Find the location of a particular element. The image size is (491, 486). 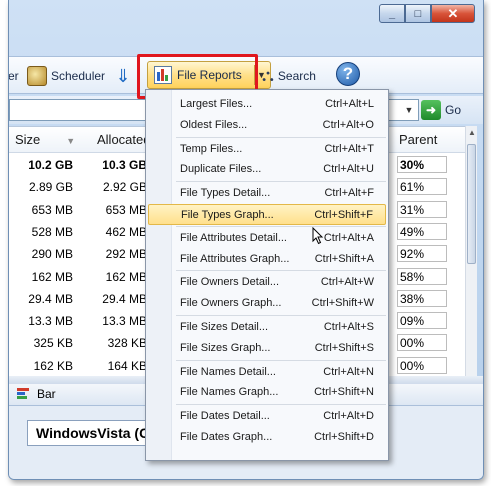

cell-parent-percent: 58% is located at coordinates (422, 276).